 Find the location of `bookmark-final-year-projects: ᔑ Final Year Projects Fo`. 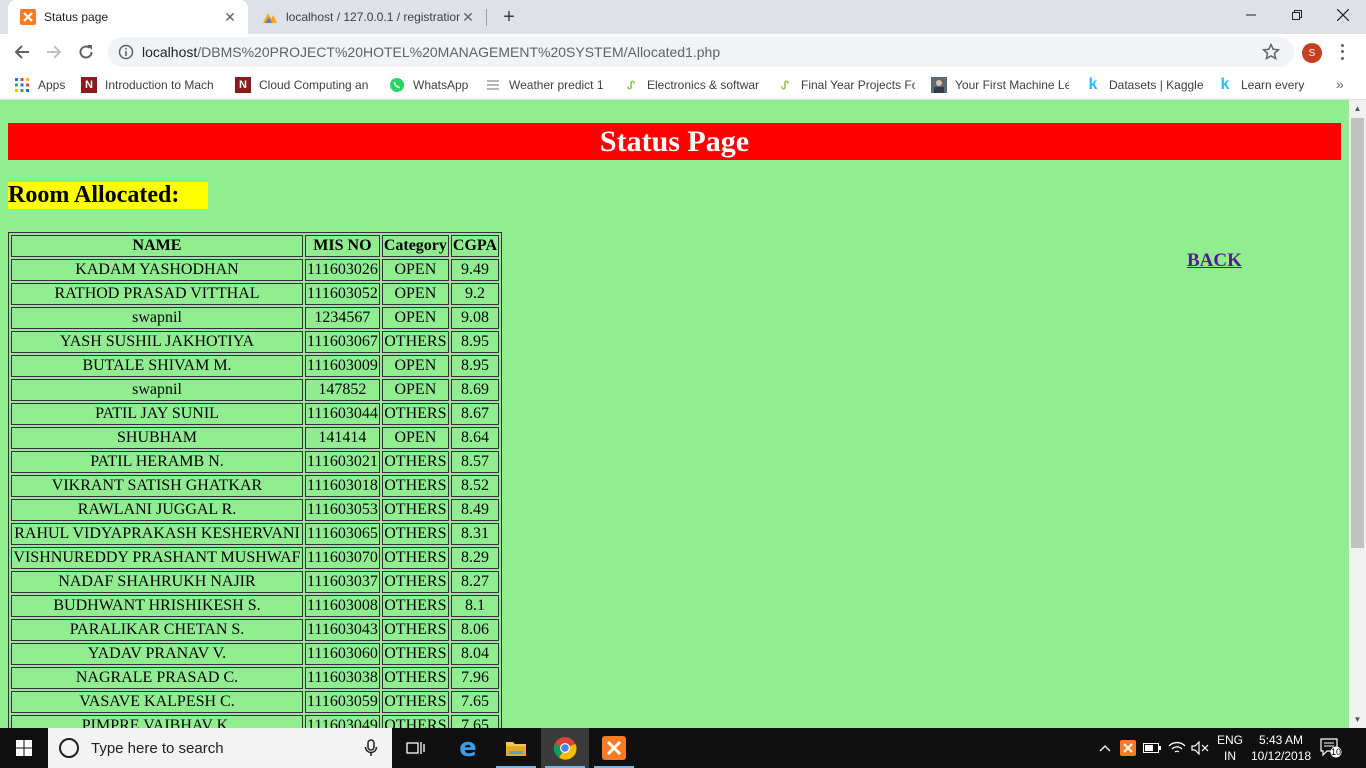

bookmark-final-year-projects: ᔑ Final Year Projects Fo is located at coordinates (846, 85).